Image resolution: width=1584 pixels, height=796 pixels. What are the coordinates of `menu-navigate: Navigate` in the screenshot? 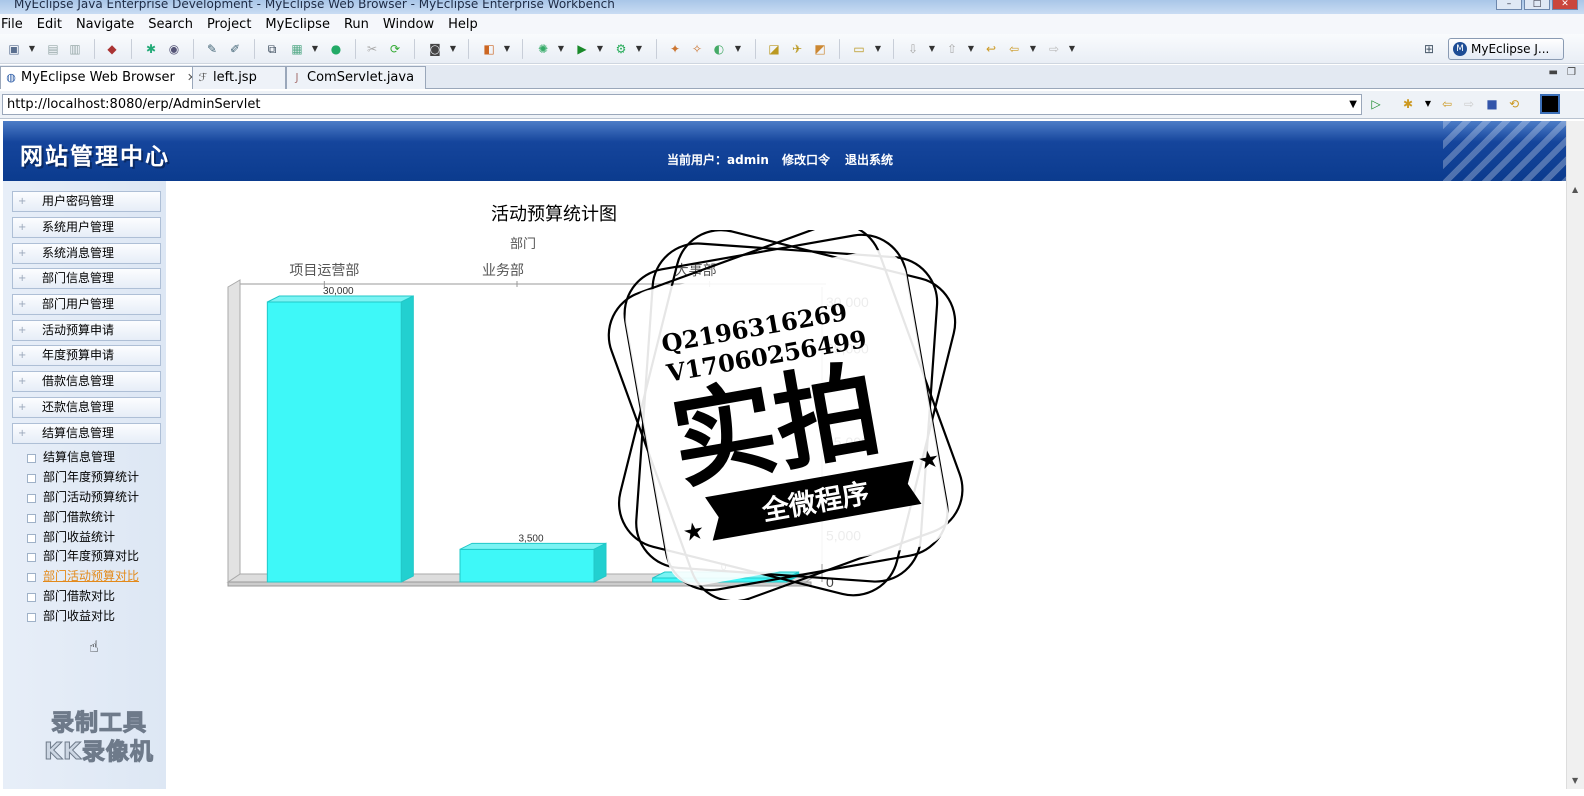 It's located at (105, 24).